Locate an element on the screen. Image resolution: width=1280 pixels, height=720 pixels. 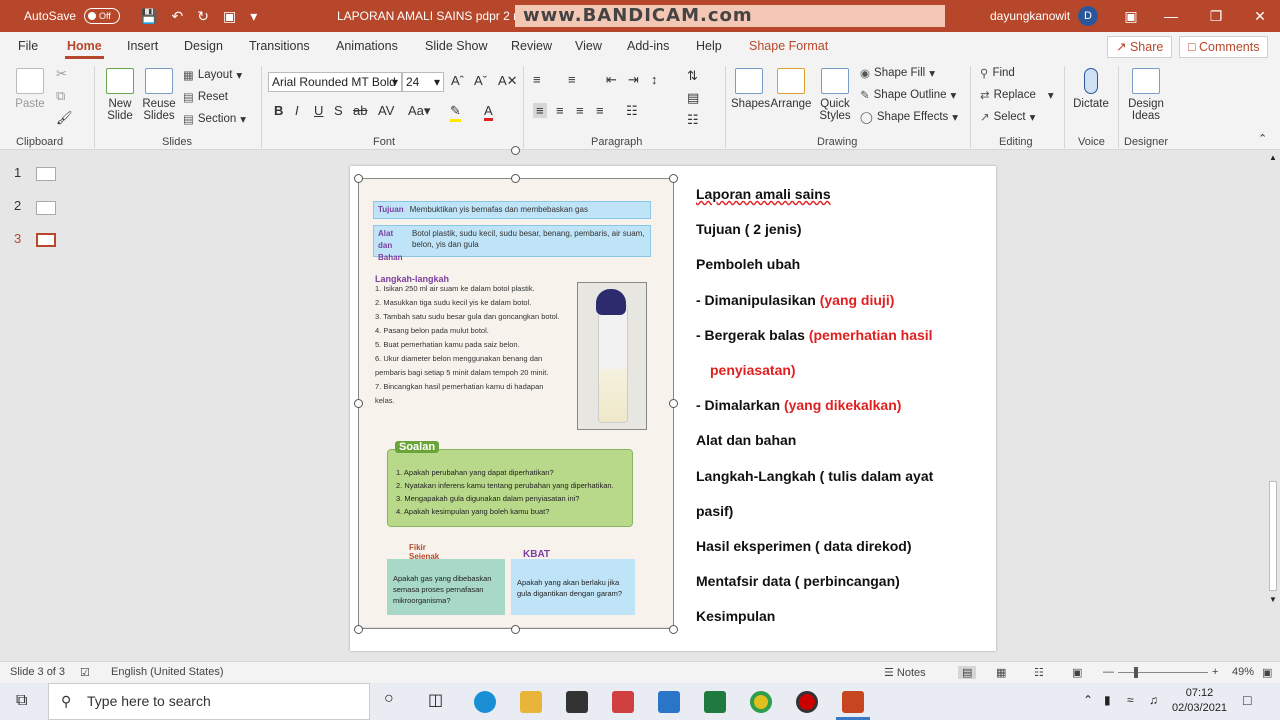
notifications-icon: □ is located at coordinates (1247, 700).